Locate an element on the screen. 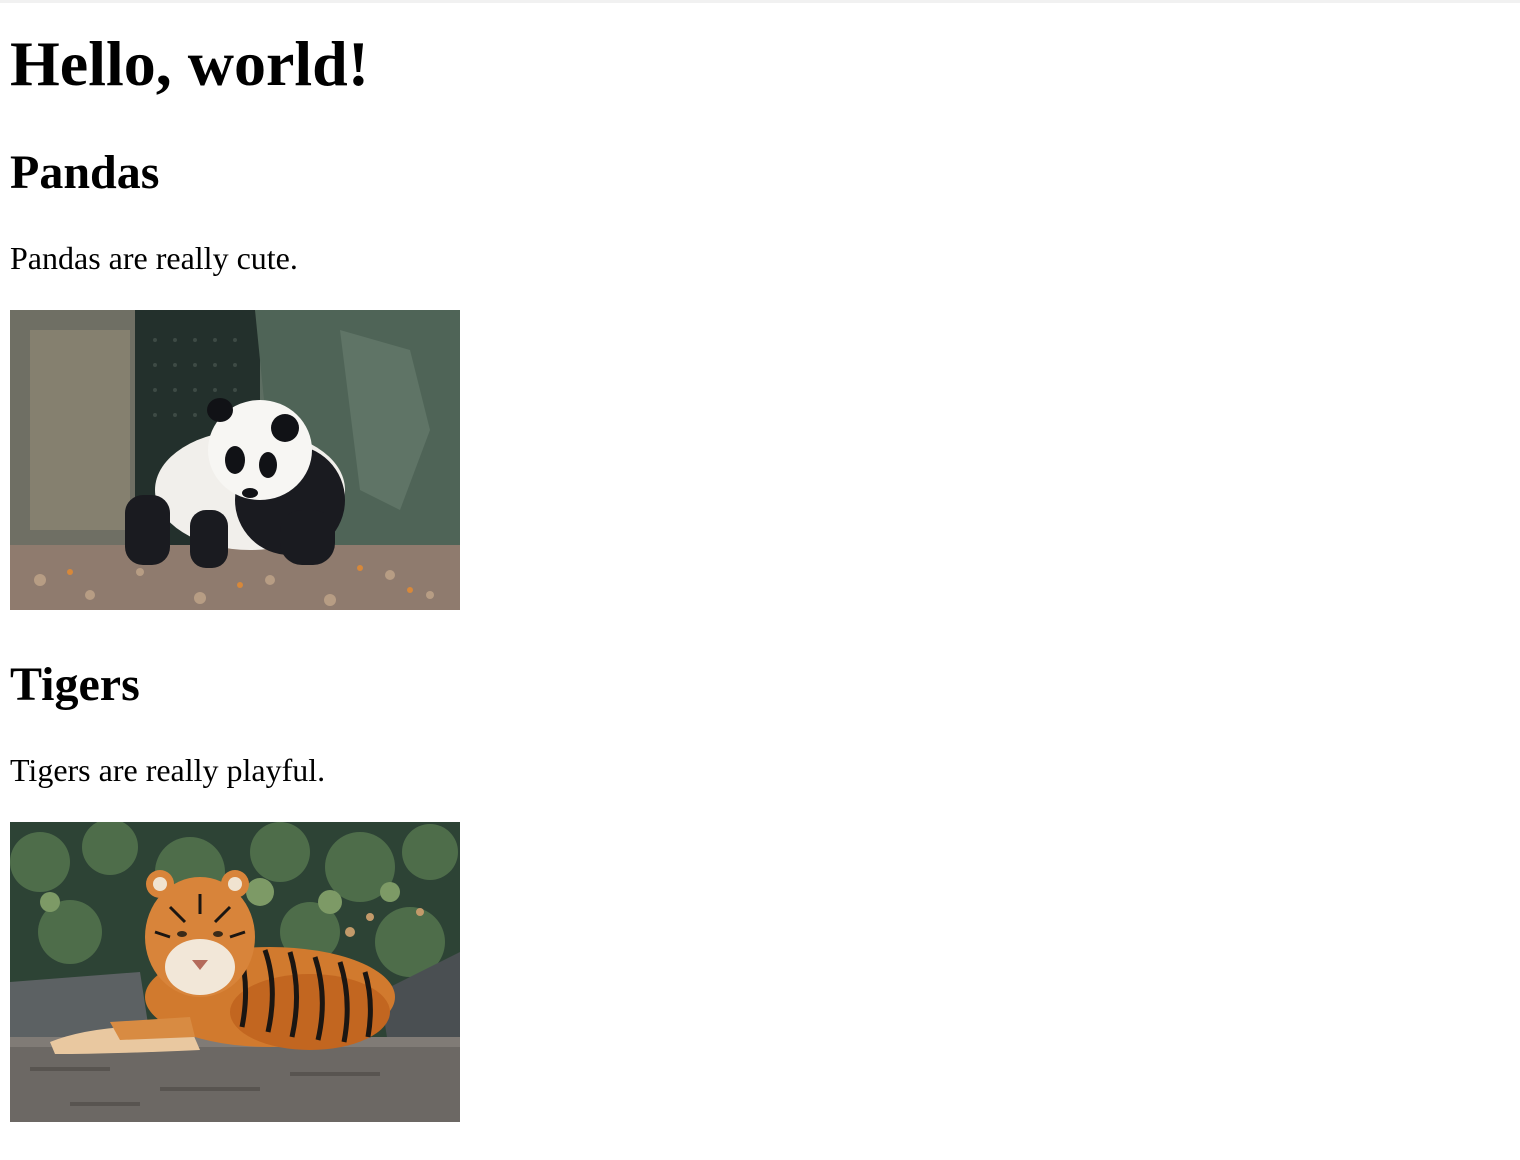 This screenshot has width=1520, height=1160. section-heading-pandas: Pandas is located at coordinates (85, 172).